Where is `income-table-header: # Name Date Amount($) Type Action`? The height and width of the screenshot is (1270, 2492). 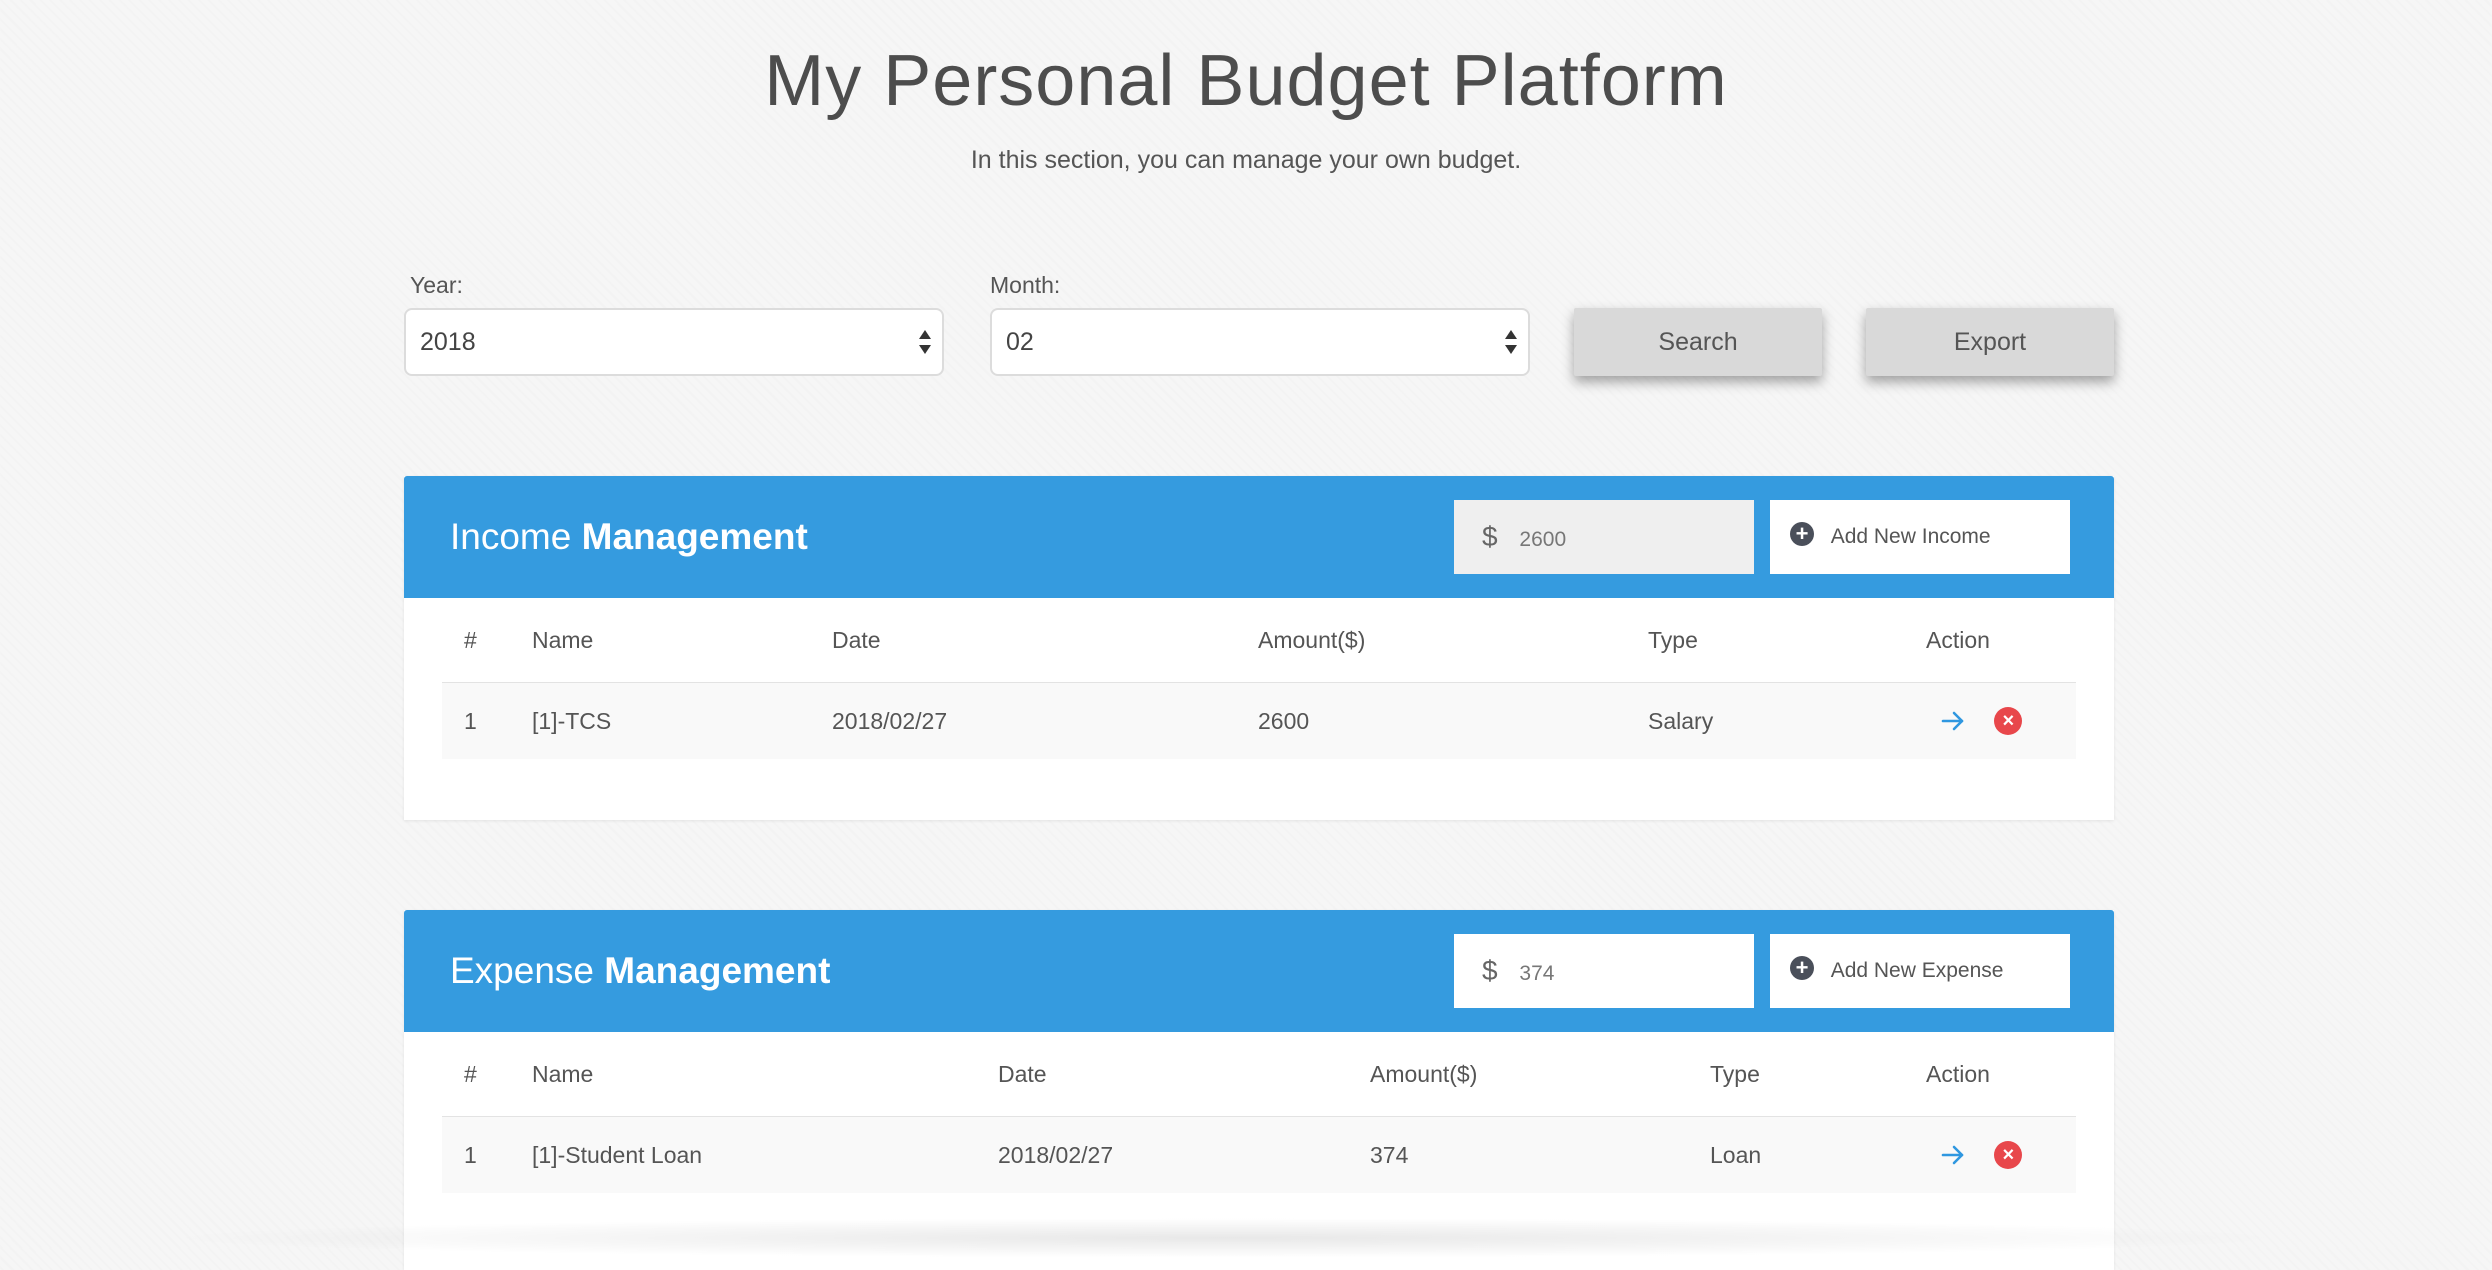
income-table-header: # Name Date Amount($) Type Action is located at coordinates (1259, 640).